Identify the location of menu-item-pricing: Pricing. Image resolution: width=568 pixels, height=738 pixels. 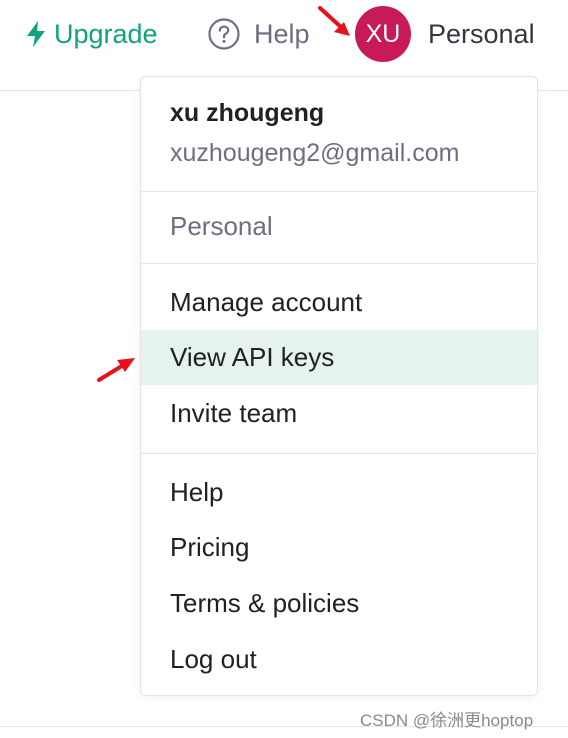
(339, 547).